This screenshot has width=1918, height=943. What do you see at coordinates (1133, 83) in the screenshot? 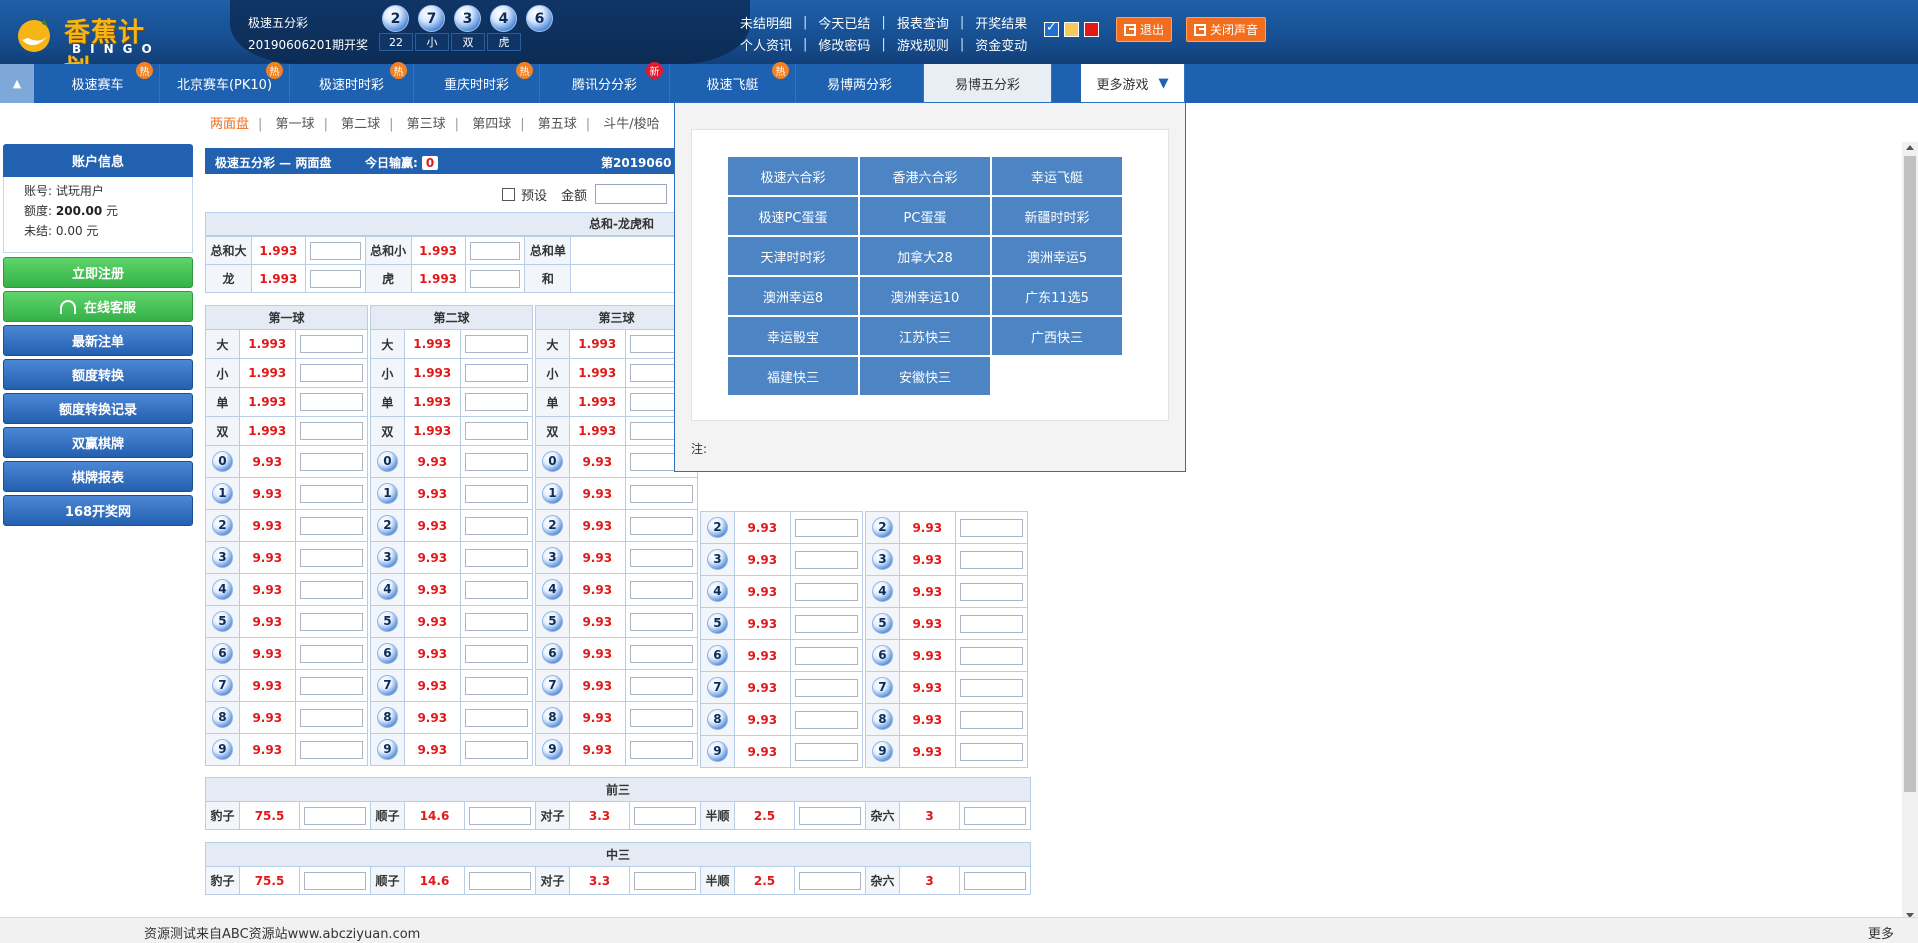
I see `more-games-dropdown: 更多游戏 ▼` at bounding box center [1133, 83].